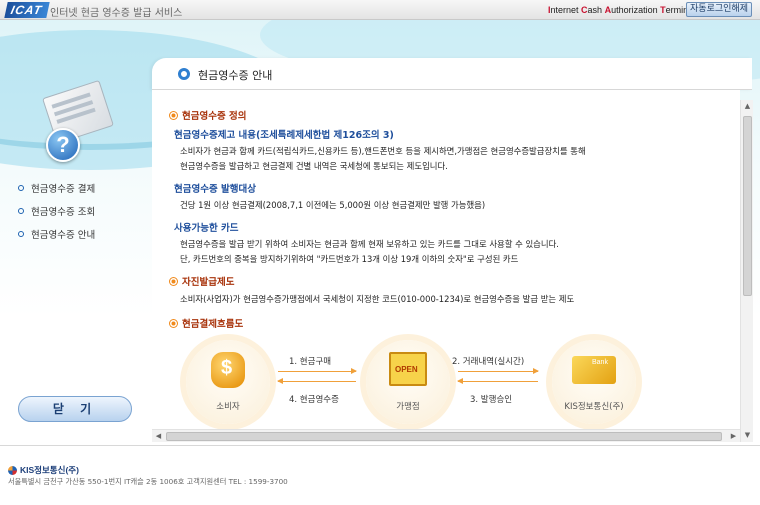 Image resolution: width=760 pixels, height=505 pixels. Describe the element at coordinates (228, 370) in the screenshot. I see `money-bag-icon` at that location.